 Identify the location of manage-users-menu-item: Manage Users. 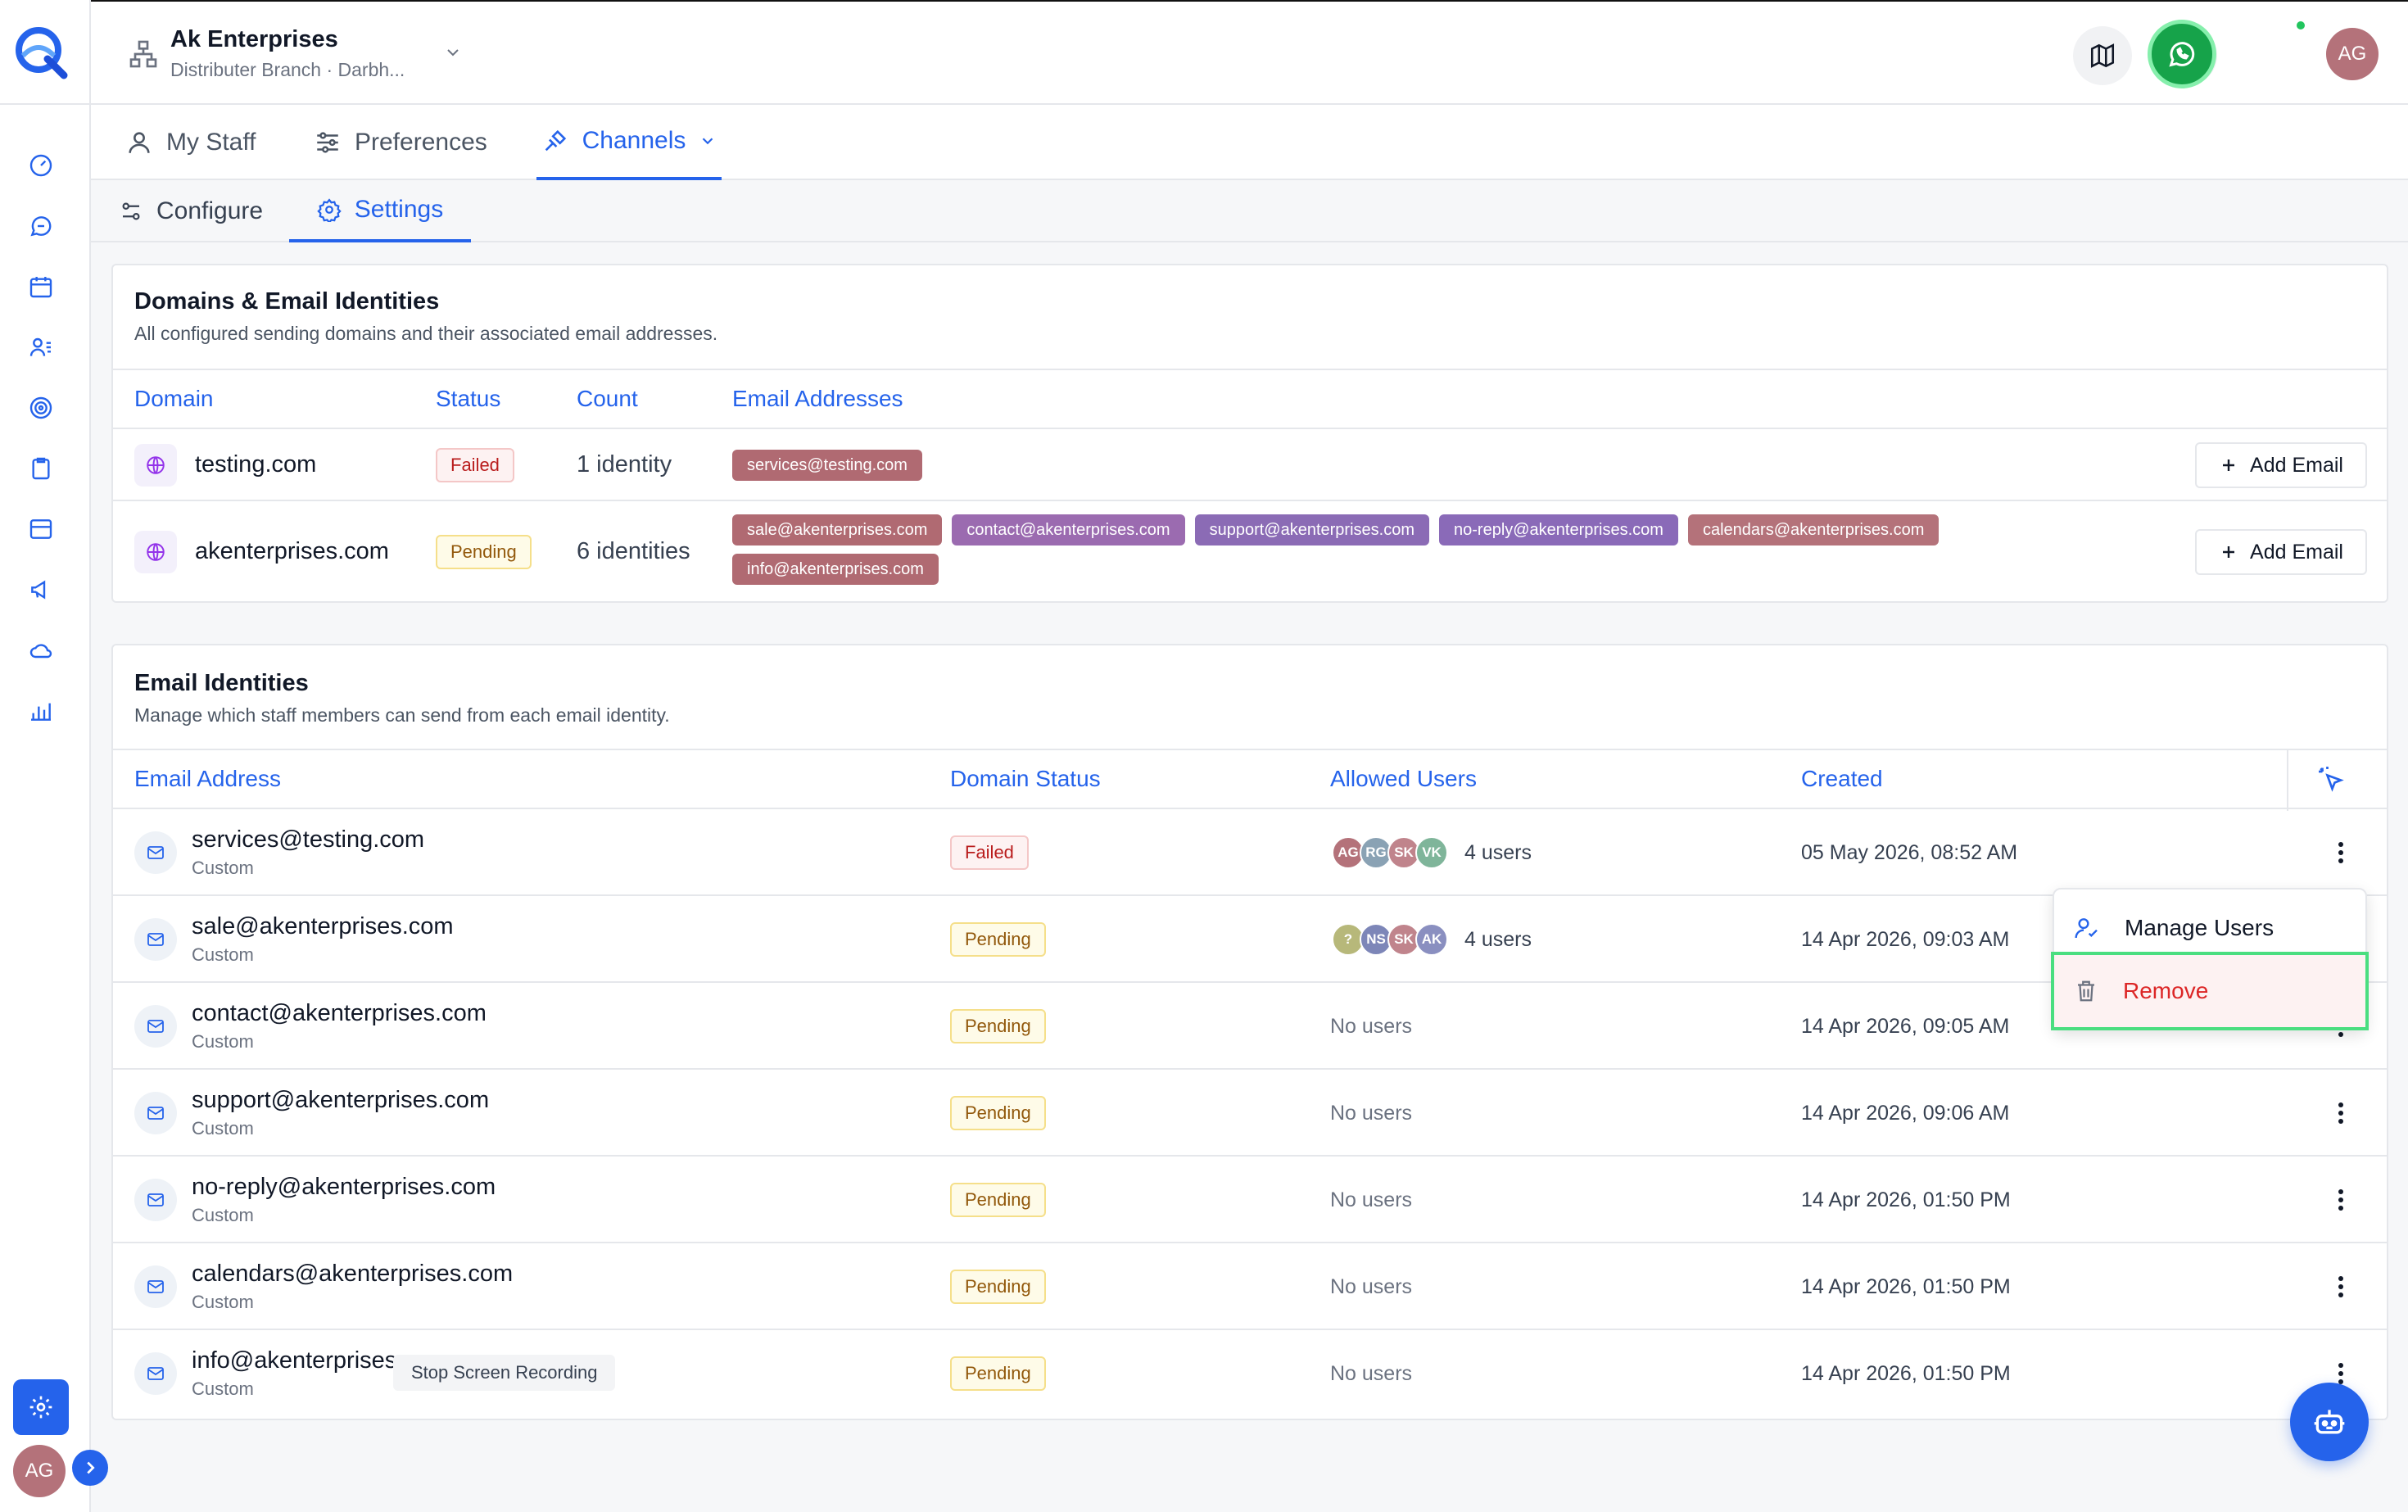
(2209, 928).